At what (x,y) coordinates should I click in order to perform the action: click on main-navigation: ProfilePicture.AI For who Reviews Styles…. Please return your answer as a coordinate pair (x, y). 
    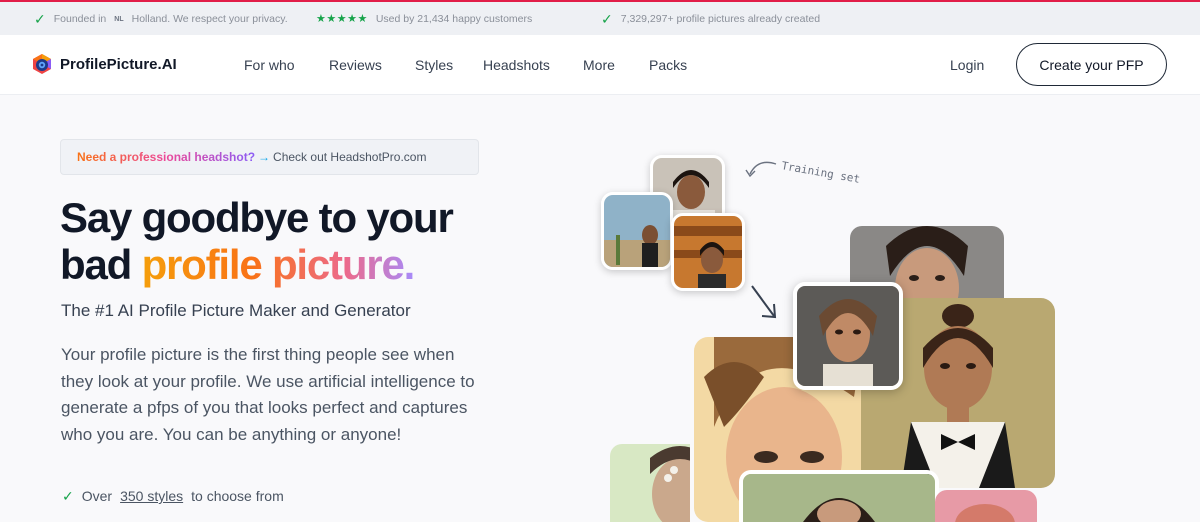
    Looking at the image, I should click on (600, 65).